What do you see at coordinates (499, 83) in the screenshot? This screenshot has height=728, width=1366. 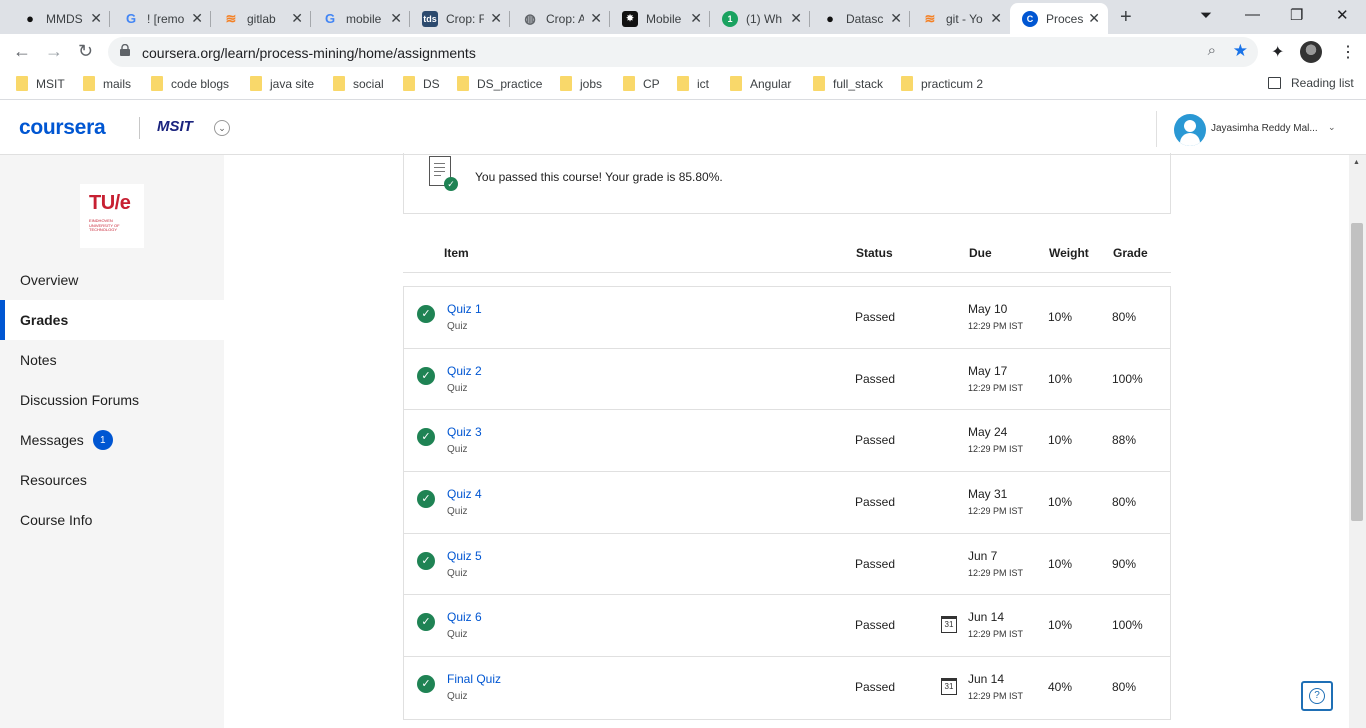 I see `bookmark-folder: DS_practice` at bounding box center [499, 83].